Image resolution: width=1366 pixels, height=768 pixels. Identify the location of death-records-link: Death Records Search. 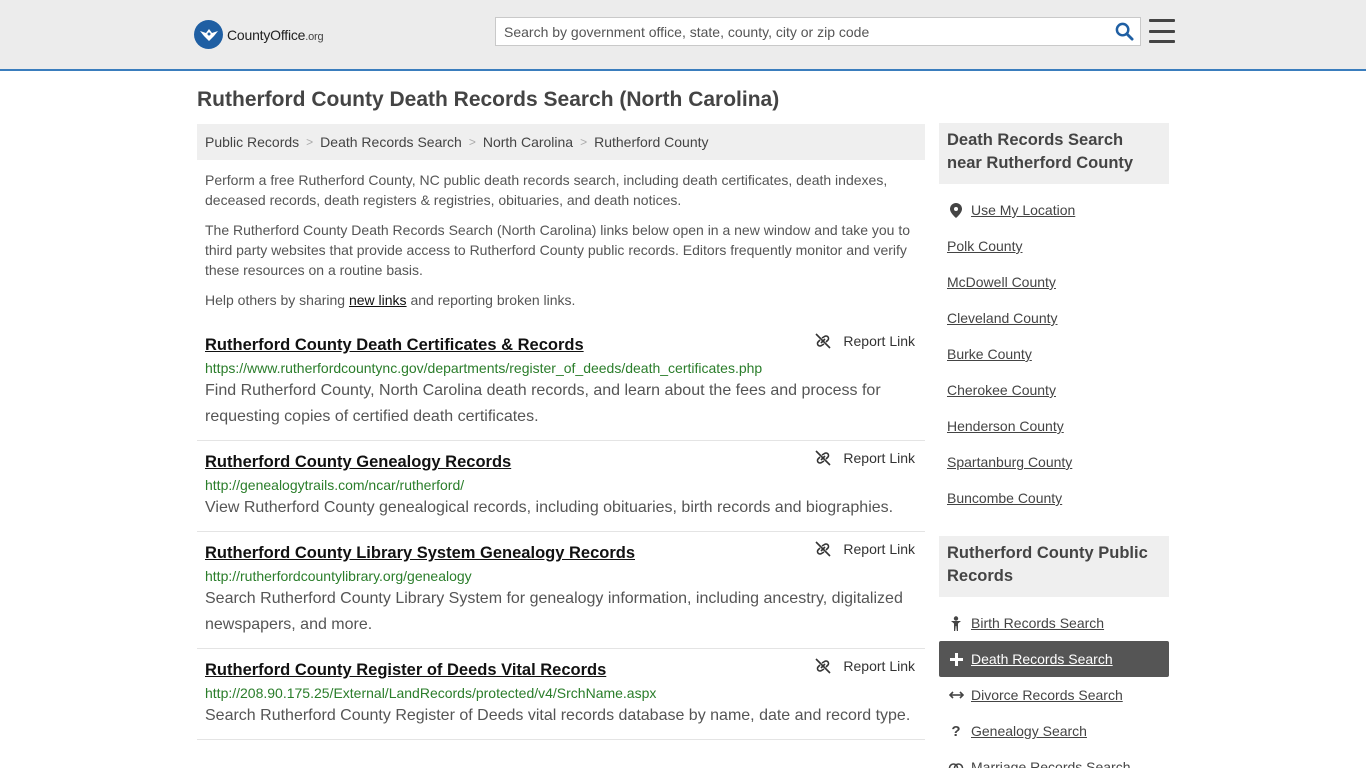
(1042, 659).